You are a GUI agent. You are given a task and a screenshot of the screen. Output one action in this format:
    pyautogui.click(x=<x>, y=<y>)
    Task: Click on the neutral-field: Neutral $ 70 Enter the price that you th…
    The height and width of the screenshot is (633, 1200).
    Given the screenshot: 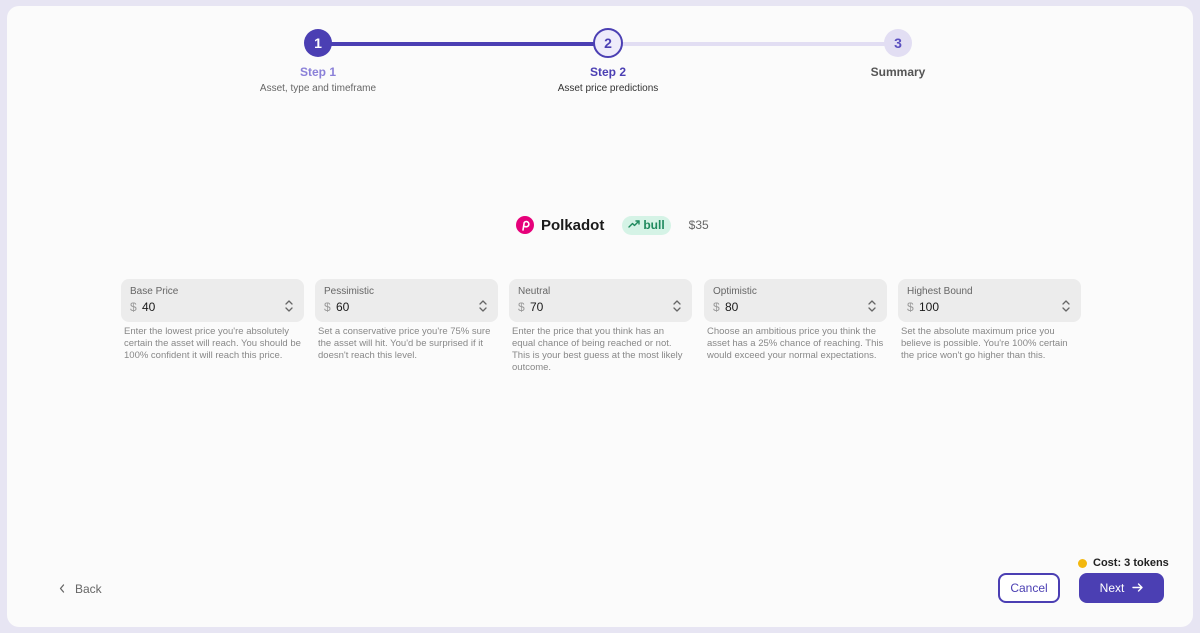 What is the action you would take?
    pyautogui.click(x=600, y=326)
    